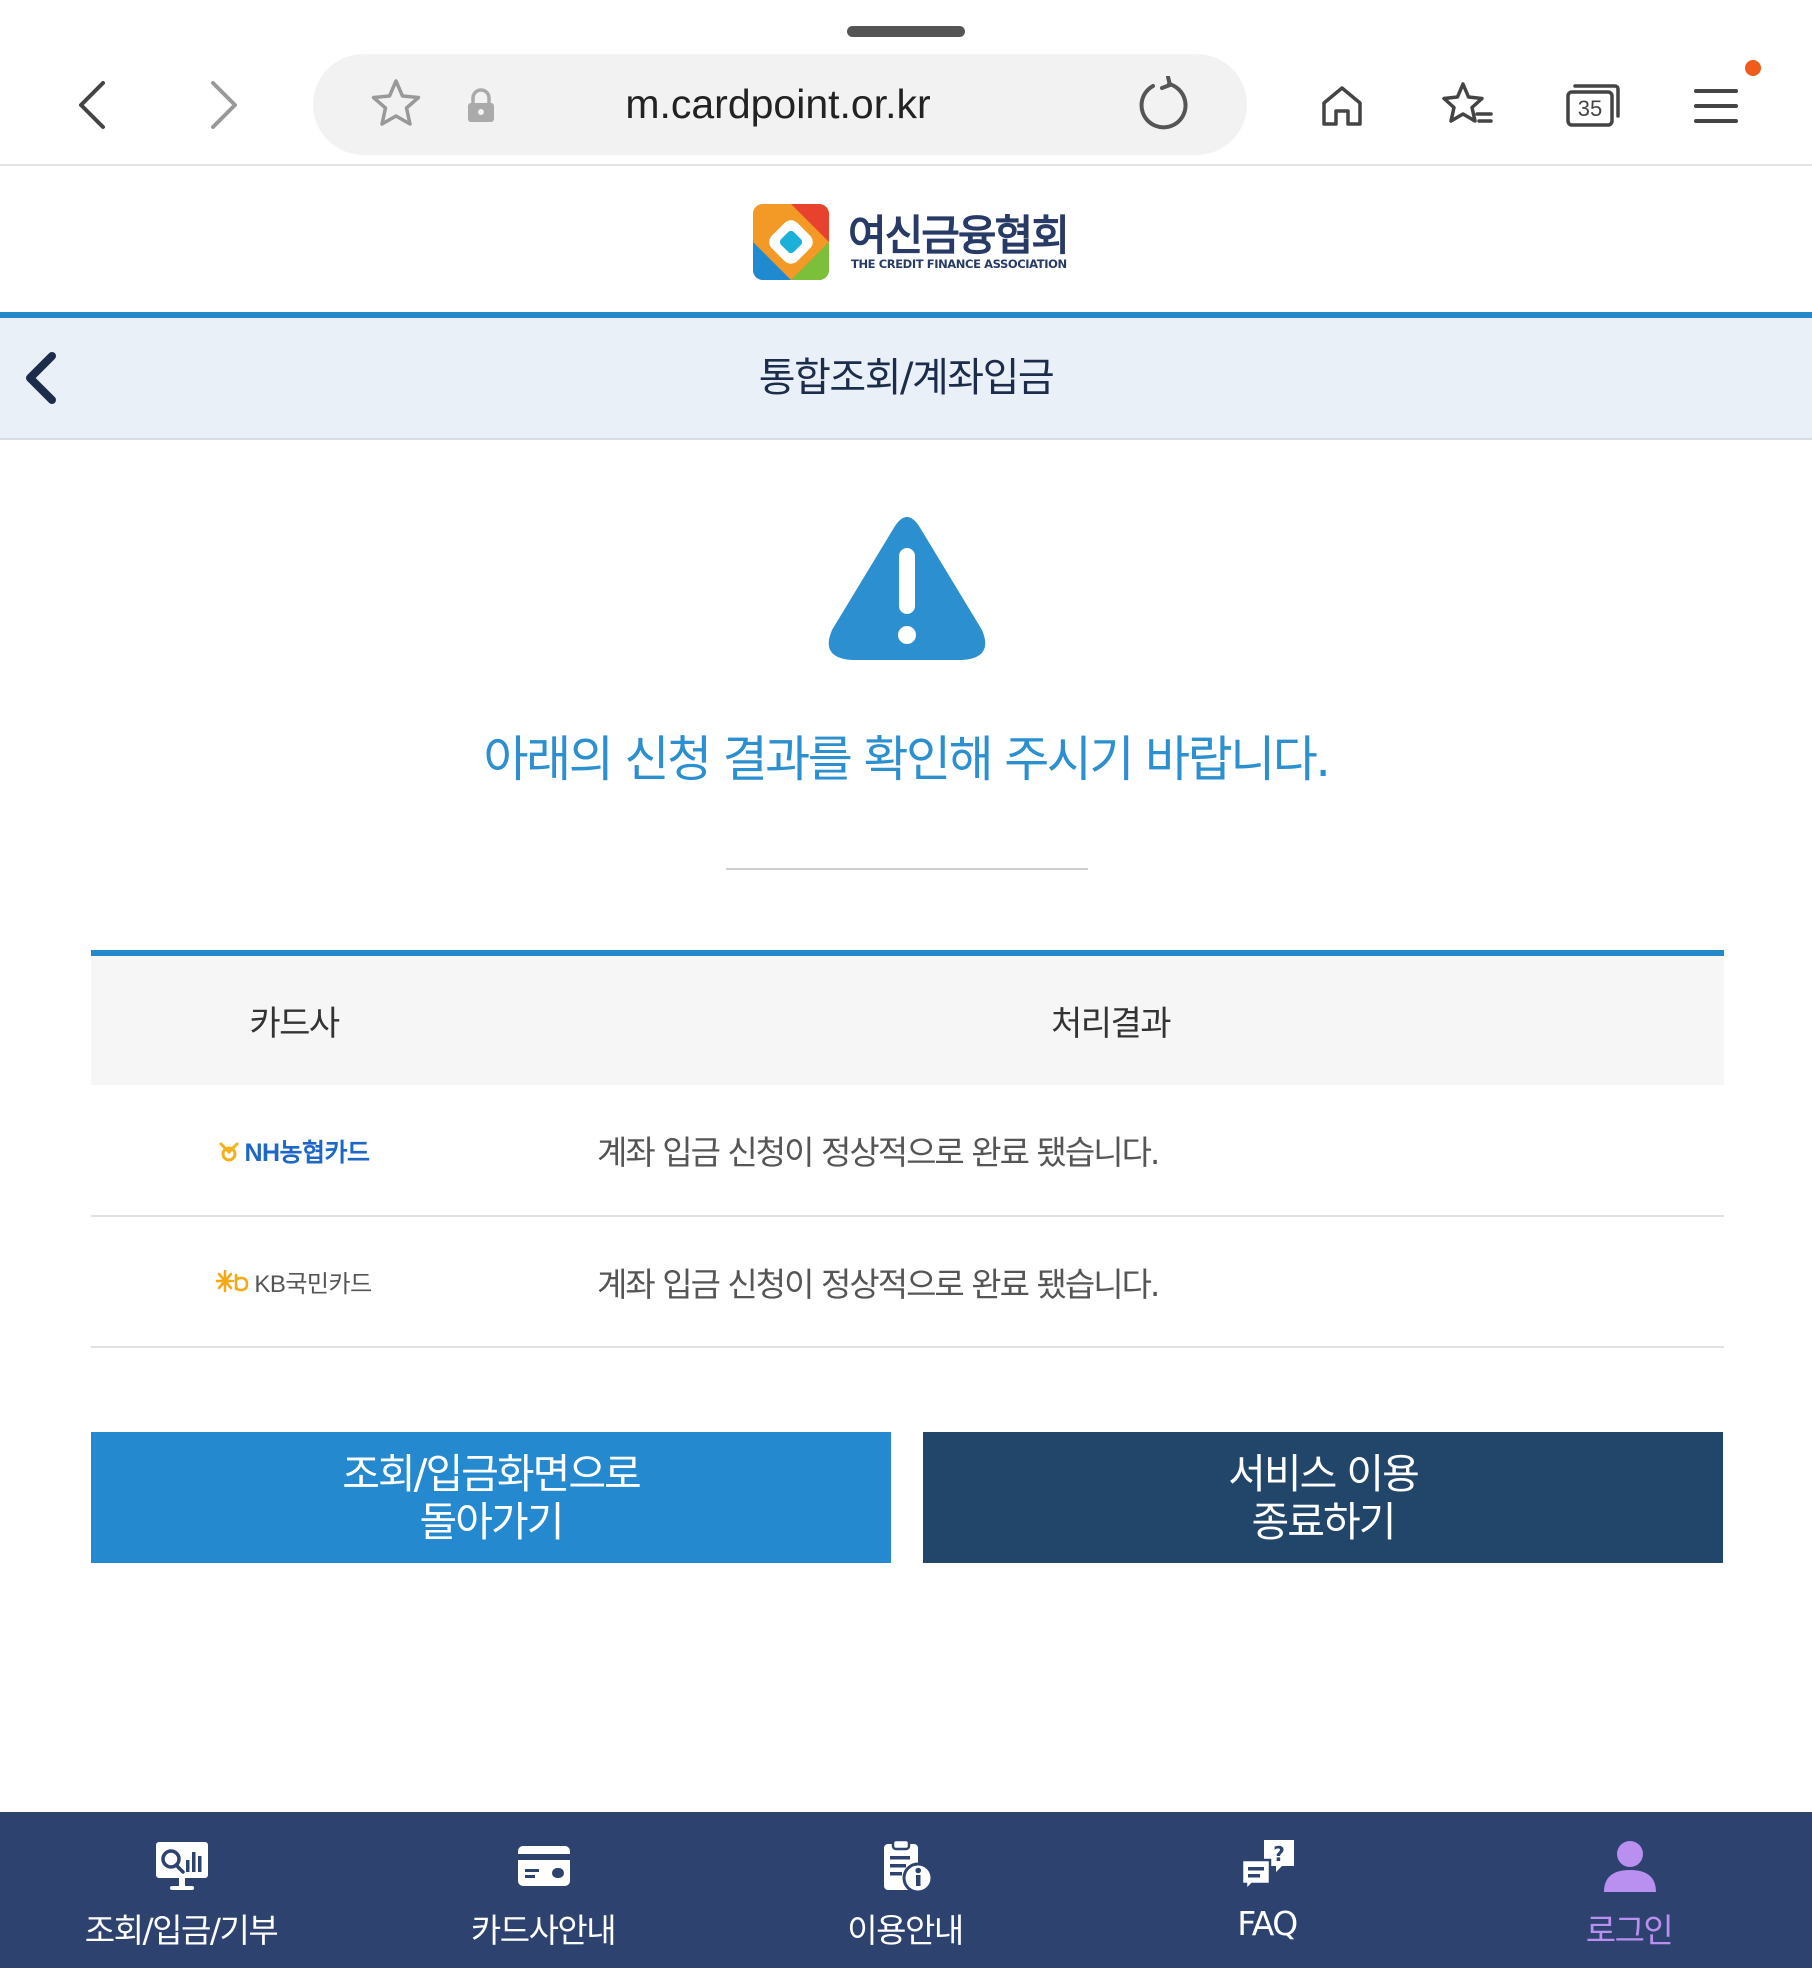 The image size is (1812, 1968). What do you see at coordinates (1590, 108) in the screenshot?
I see `tab-count-text: 35` at bounding box center [1590, 108].